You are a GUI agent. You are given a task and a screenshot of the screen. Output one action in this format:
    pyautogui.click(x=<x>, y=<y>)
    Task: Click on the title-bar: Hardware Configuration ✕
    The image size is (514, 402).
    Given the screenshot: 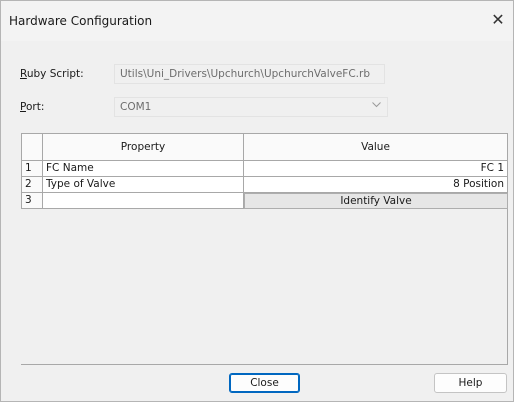 What is the action you would take?
    pyautogui.click(x=257, y=21)
    